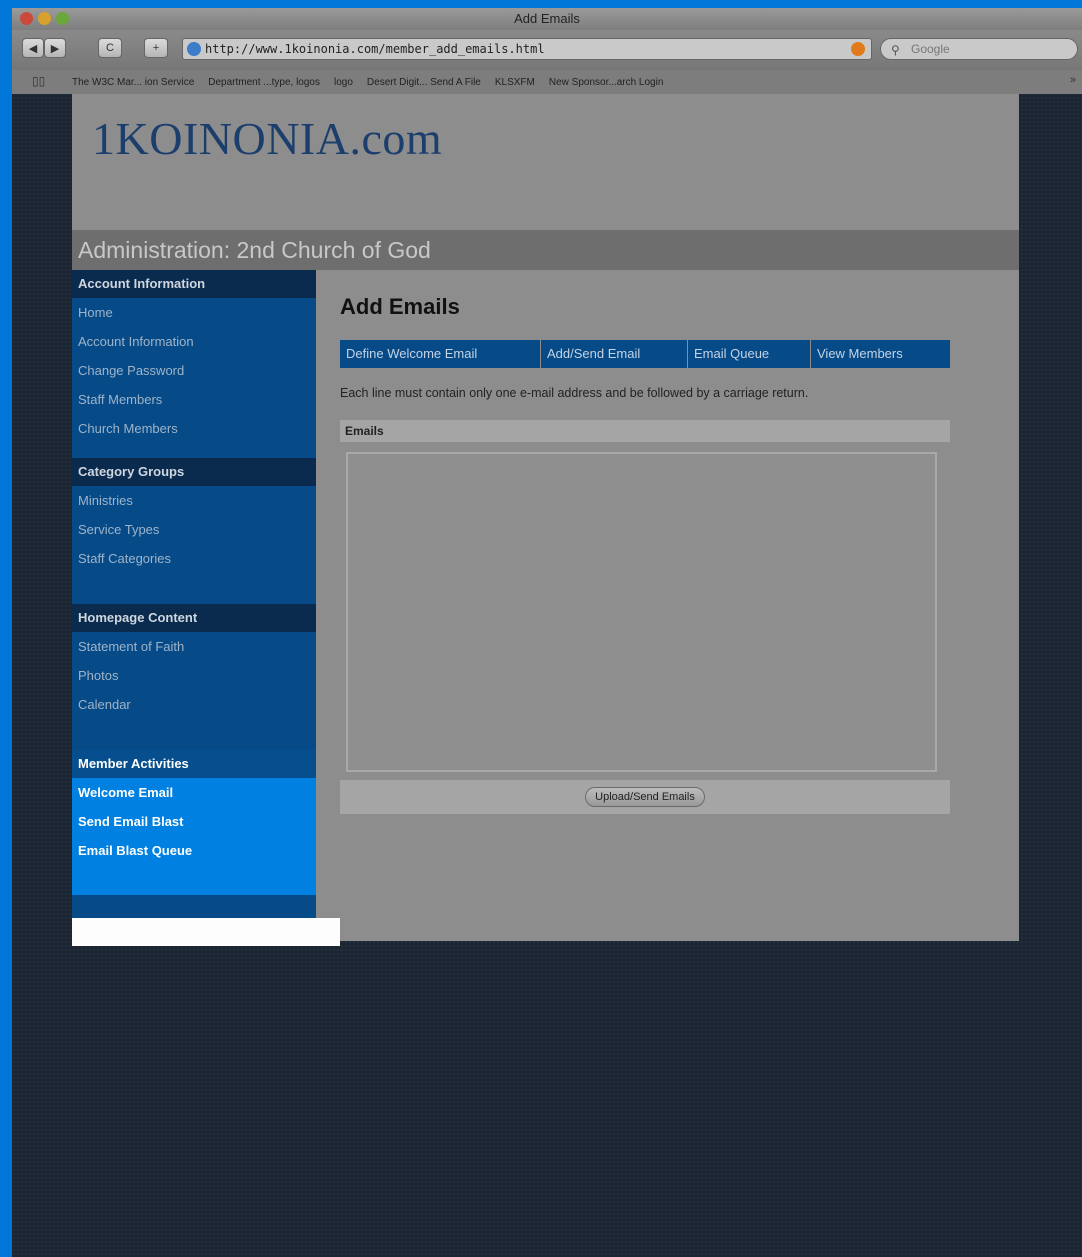  I want to click on sidebar-item-welcome-email: Welcome Email, so click(194, 792).